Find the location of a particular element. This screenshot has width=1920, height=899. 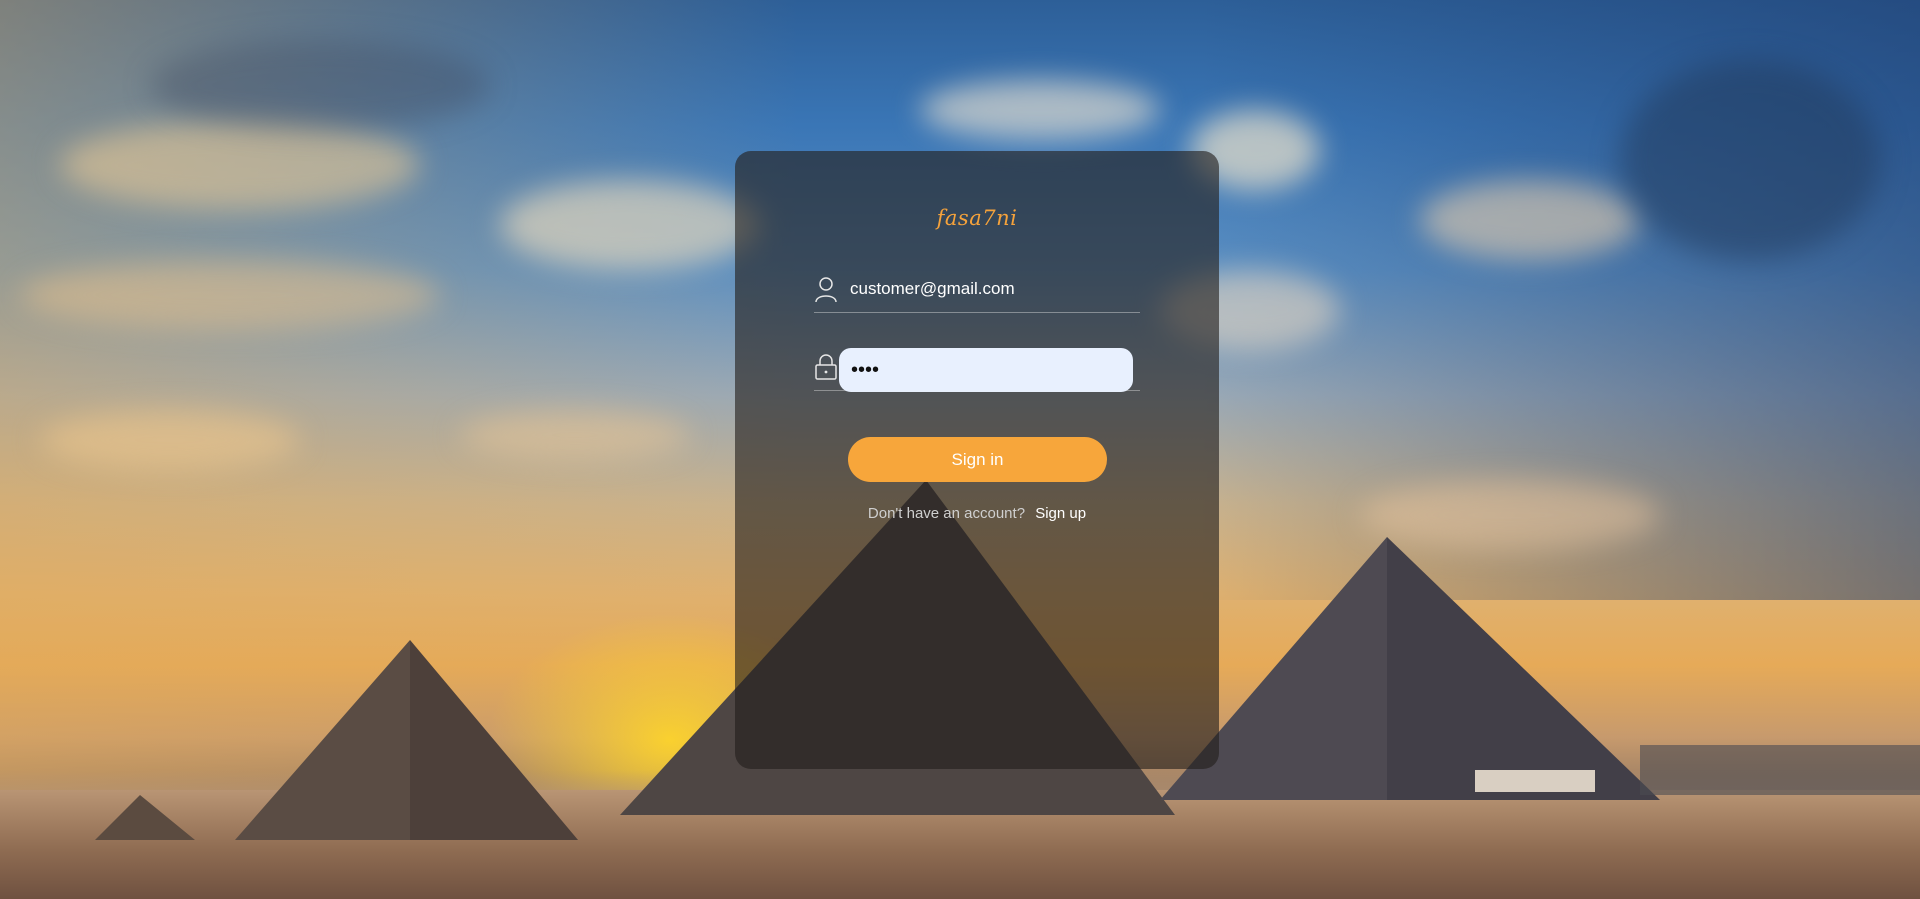

pyramid-ruin is located at coordinates (145, 817).